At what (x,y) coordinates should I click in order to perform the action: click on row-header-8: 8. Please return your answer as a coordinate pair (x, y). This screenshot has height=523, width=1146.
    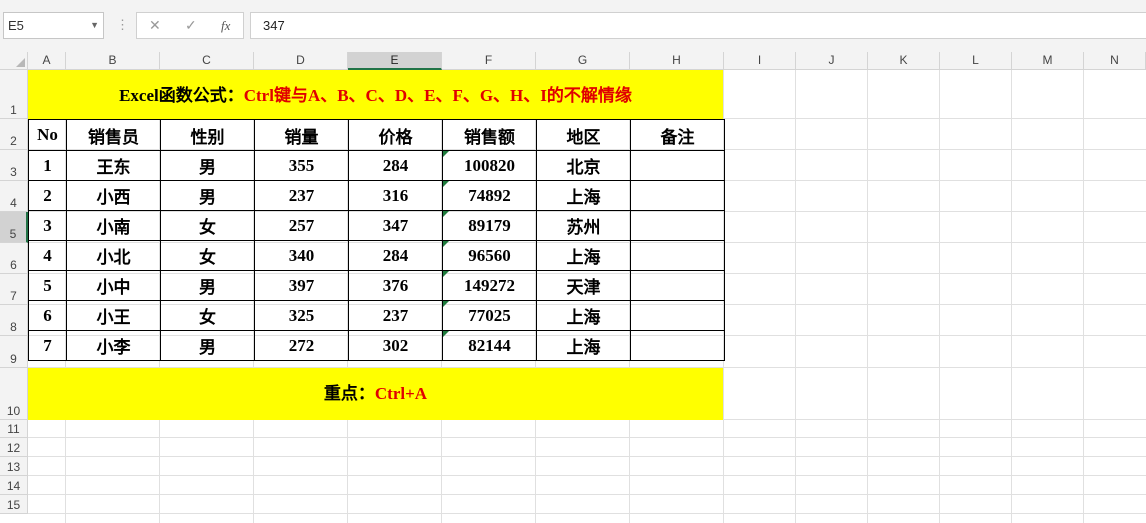
    Looking at the image, I should click on (14, 320).